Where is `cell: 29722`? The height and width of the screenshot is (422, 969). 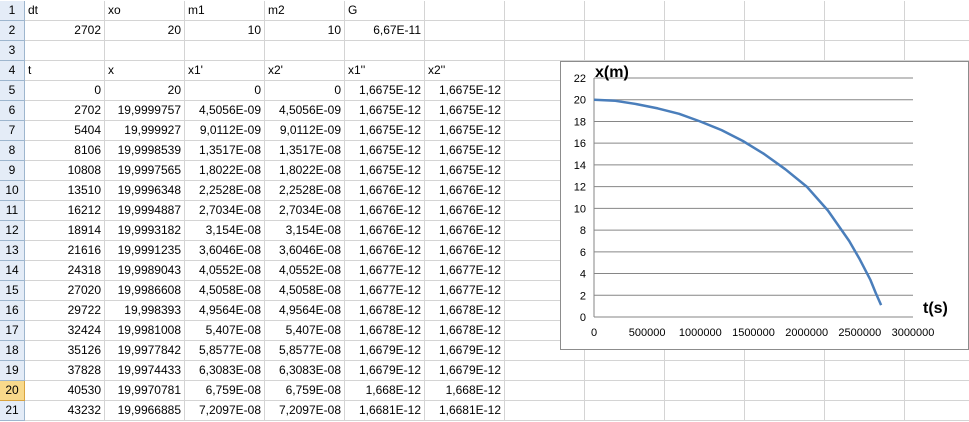
cell: 29722 is located at coordinates (65, 311).